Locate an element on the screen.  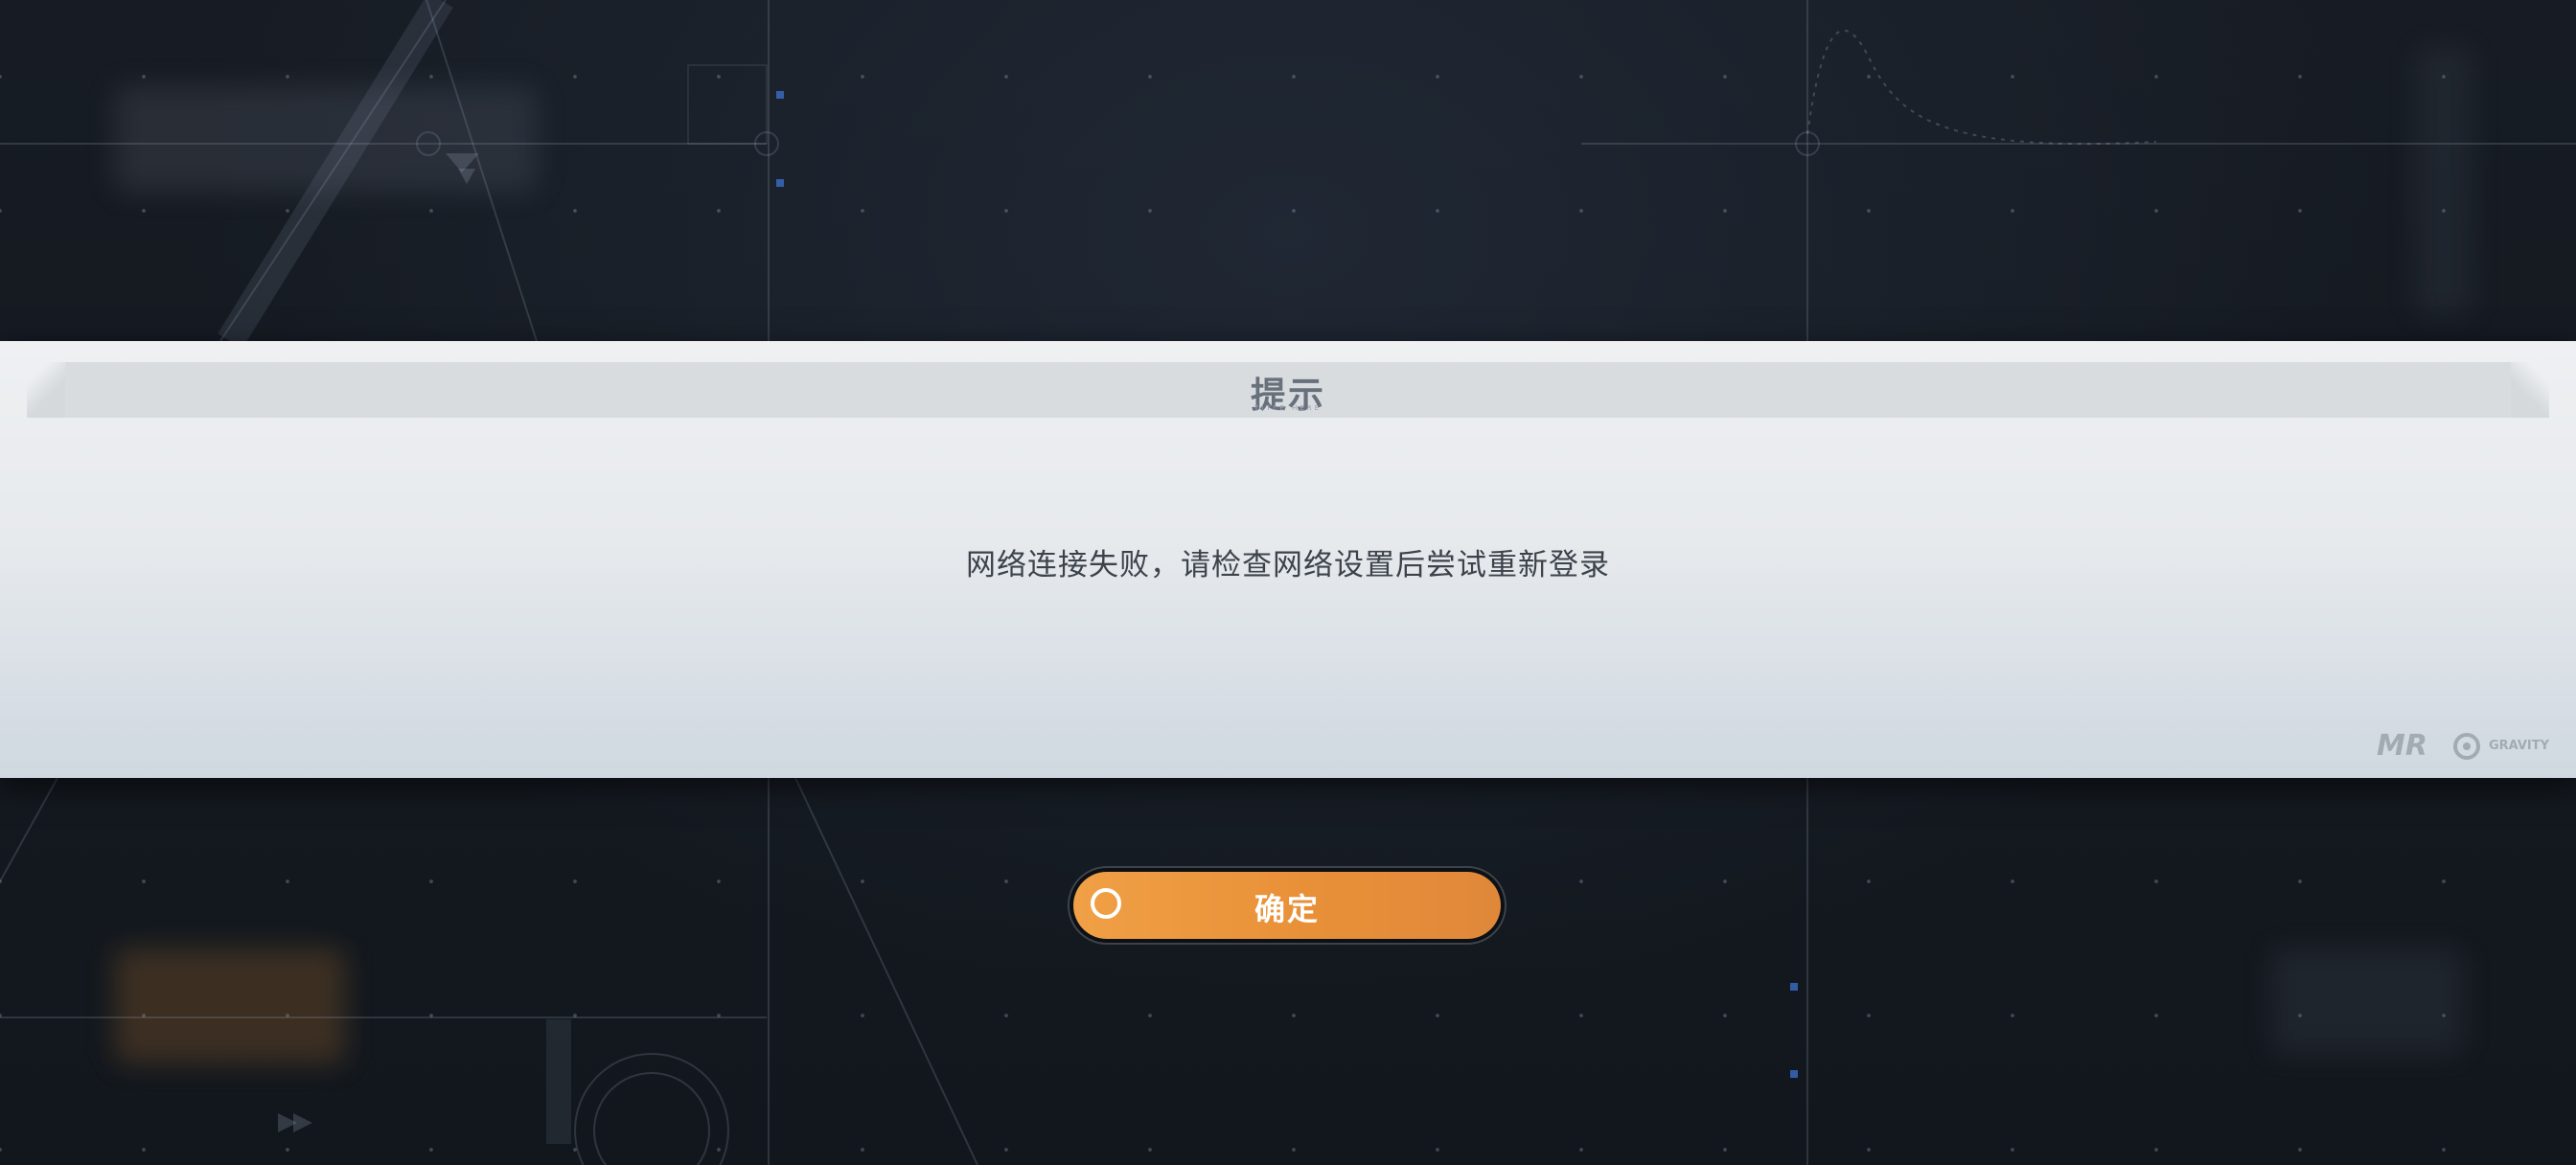
confirm-button-fill: 确定 is located at coordinates (1287, 905).